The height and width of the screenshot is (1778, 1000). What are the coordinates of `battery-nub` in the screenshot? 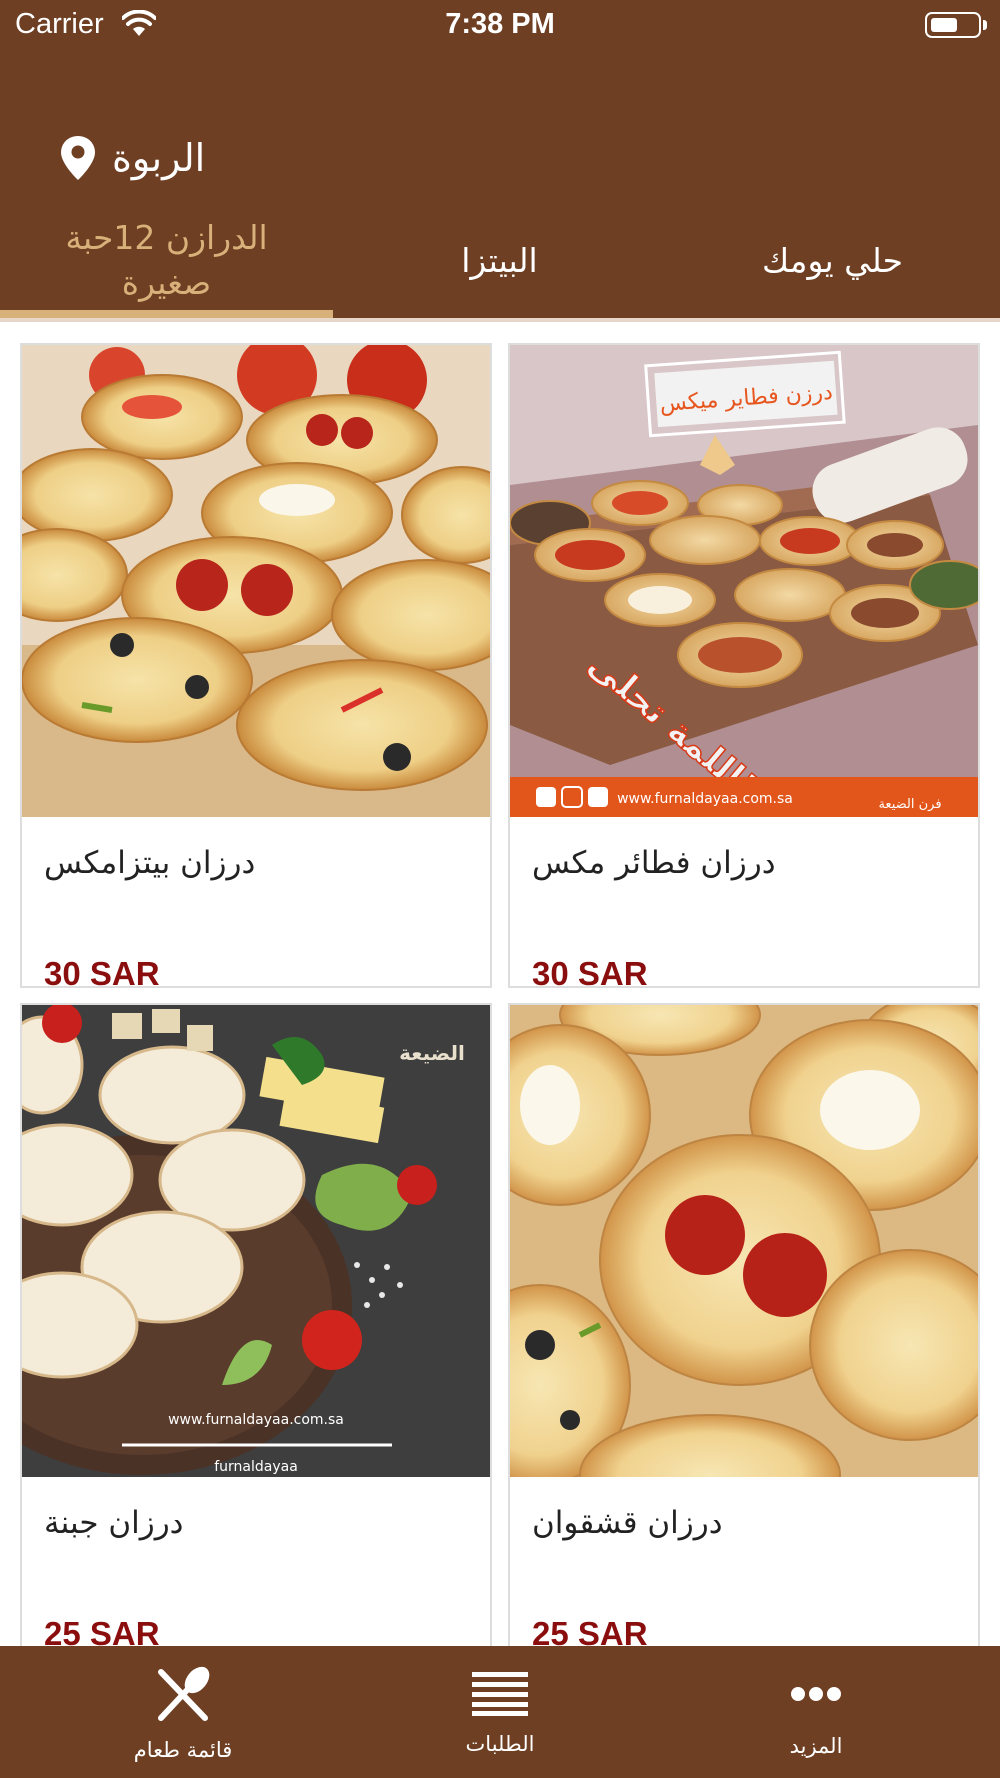 It's located at (985, 25).